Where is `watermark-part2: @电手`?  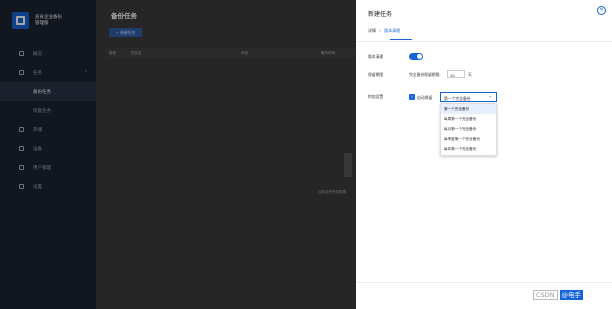 watermark-part2: @电手 is located at coordinates (571, 295).